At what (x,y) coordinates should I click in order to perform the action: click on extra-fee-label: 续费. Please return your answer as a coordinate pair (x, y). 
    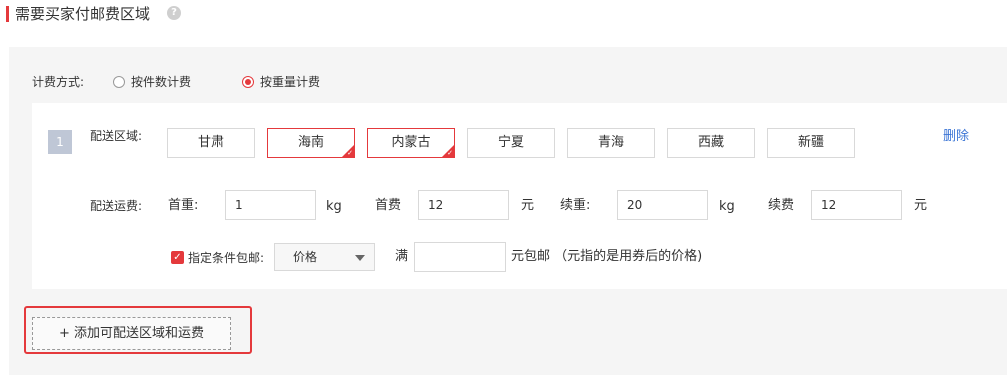
    Looking at the image, I should click on (781, 205).